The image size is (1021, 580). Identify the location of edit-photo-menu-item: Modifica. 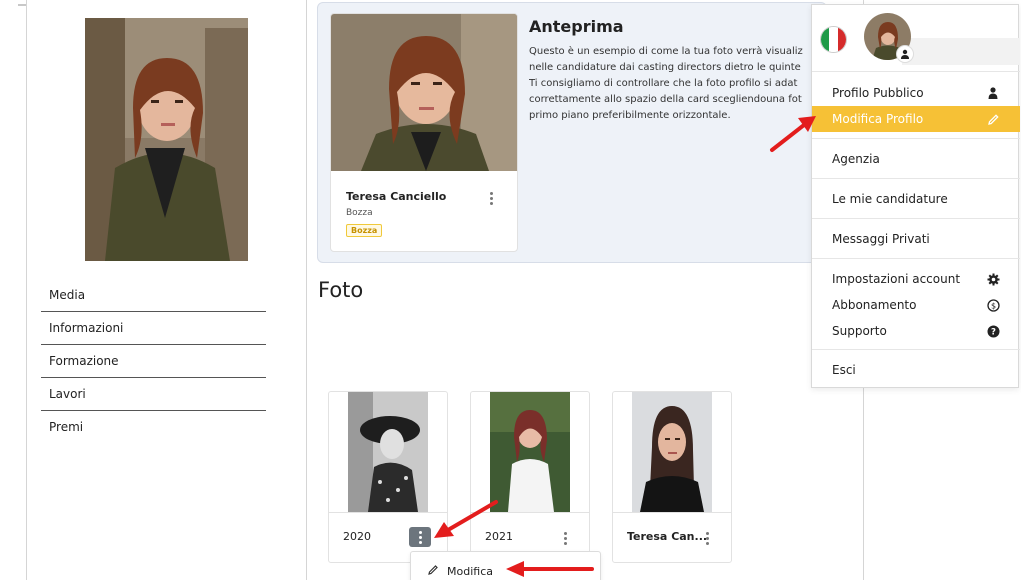
(460, 571).